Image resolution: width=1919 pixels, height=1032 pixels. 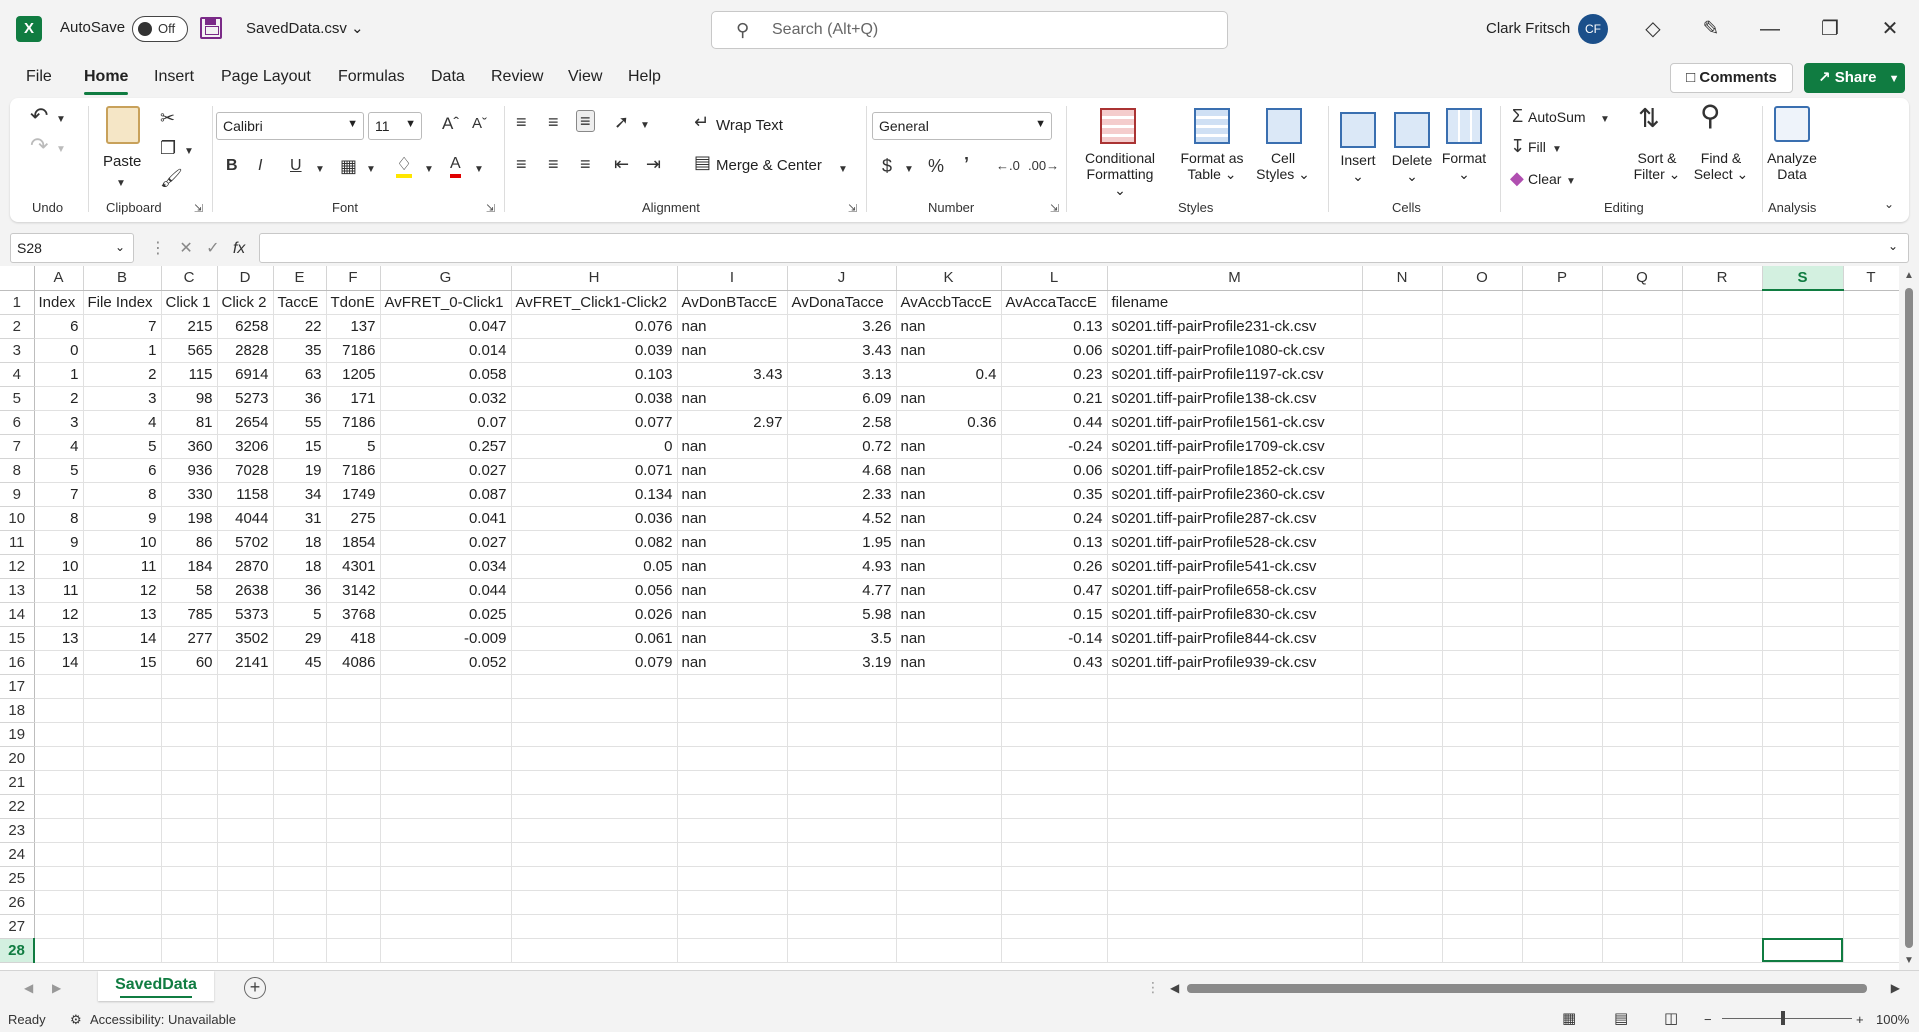 I want to click on cell: 360, so click(x=189, y=446).